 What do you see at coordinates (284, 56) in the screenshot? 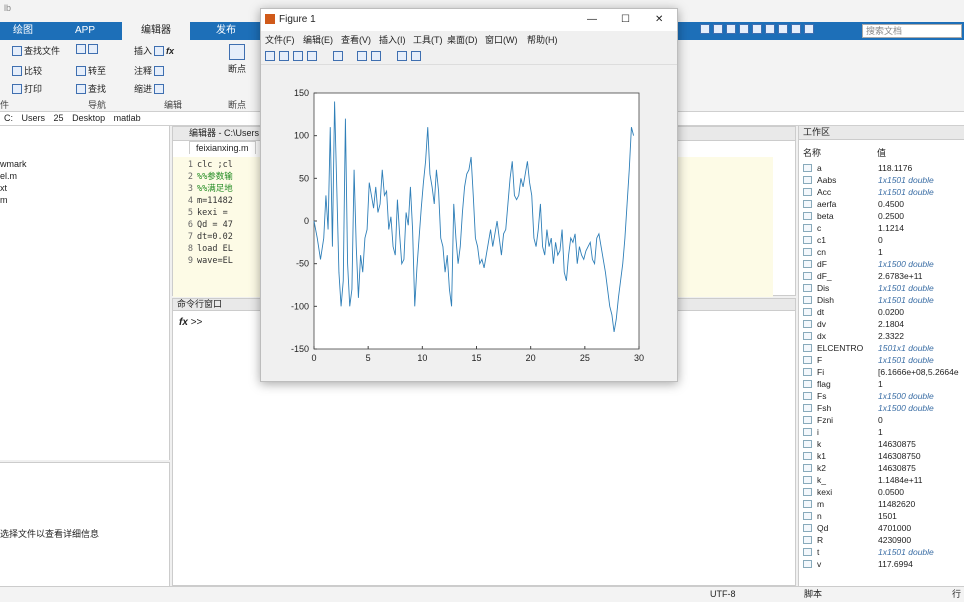
I see `open-file-icon` at bounding box center [284, 56].